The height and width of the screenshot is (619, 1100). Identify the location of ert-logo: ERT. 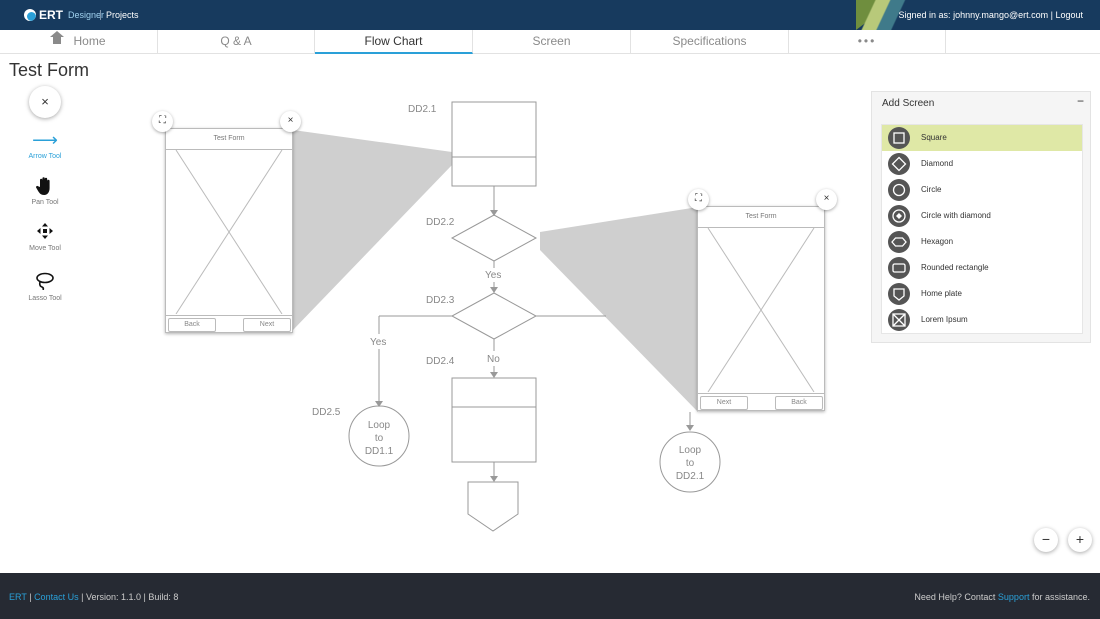
(43, 15).